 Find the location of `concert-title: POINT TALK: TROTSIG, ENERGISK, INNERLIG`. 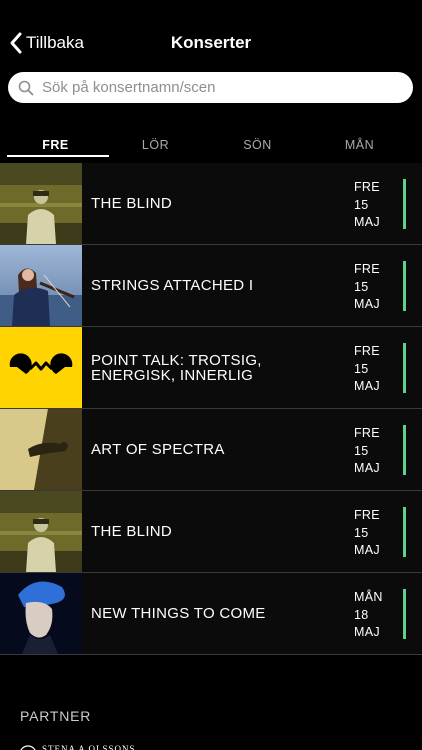

concert-title: POINT TALK: TROTSIG, ENERGISK, INNERLIG is located at coordinates (176, 367).